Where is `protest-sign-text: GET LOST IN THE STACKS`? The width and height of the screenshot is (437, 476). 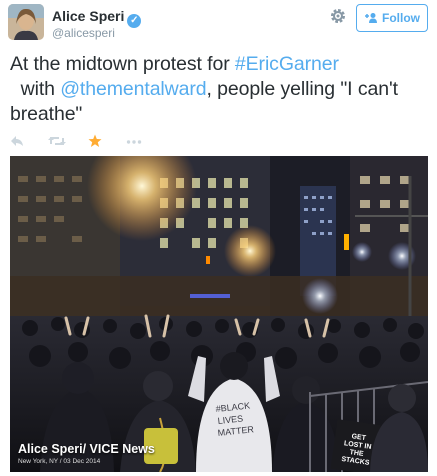 protest-sign-text: GET LOST IN THE STACKS is located at coordinates (356, 450).